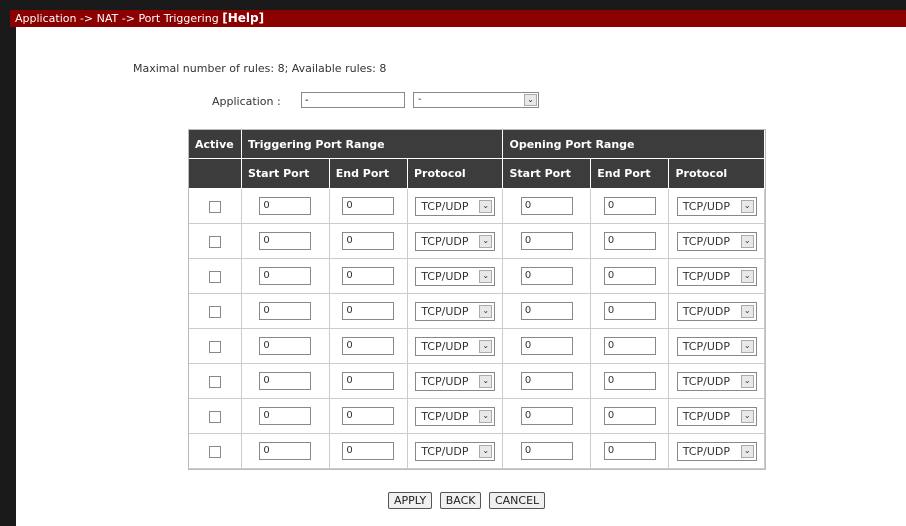 This screenshot has width=906, height=526. I want to click on header-active: Active, so click(215, 144).